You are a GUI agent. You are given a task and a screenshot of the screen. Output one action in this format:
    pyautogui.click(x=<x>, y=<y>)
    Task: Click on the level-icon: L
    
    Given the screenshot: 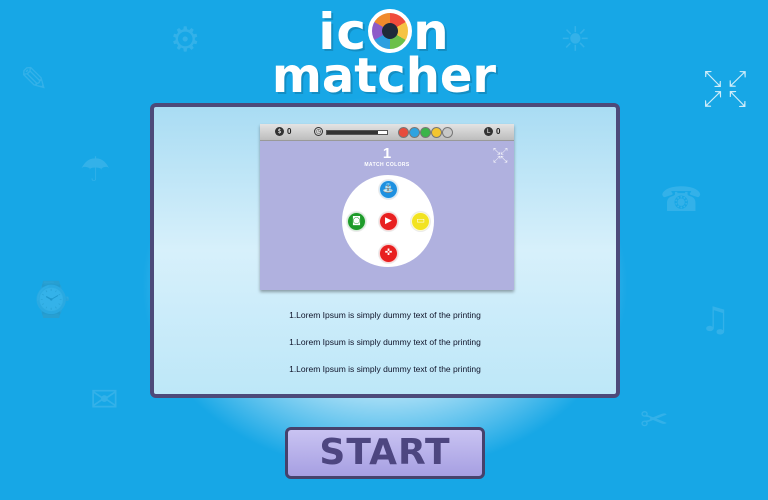 What is the action you would take?
    pyautogui.click(x=488, y=131)
    